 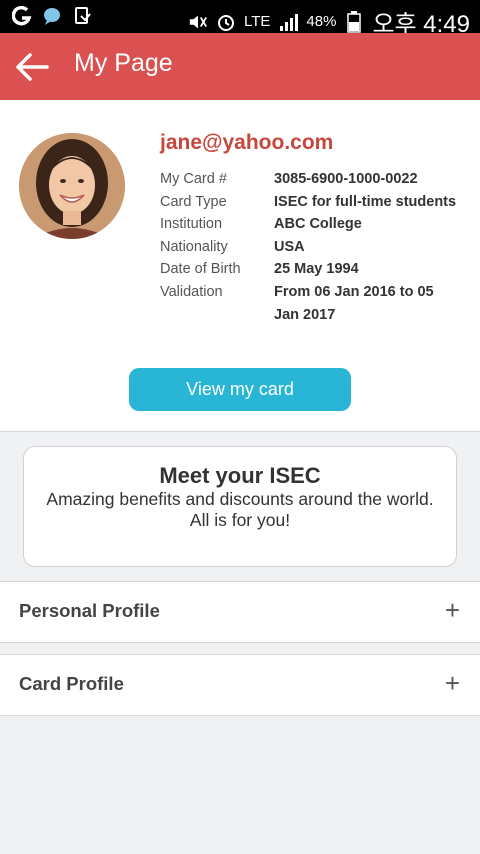 I want to click on section-personal-profile: Personal Profile +, so click(x=240, y=612).